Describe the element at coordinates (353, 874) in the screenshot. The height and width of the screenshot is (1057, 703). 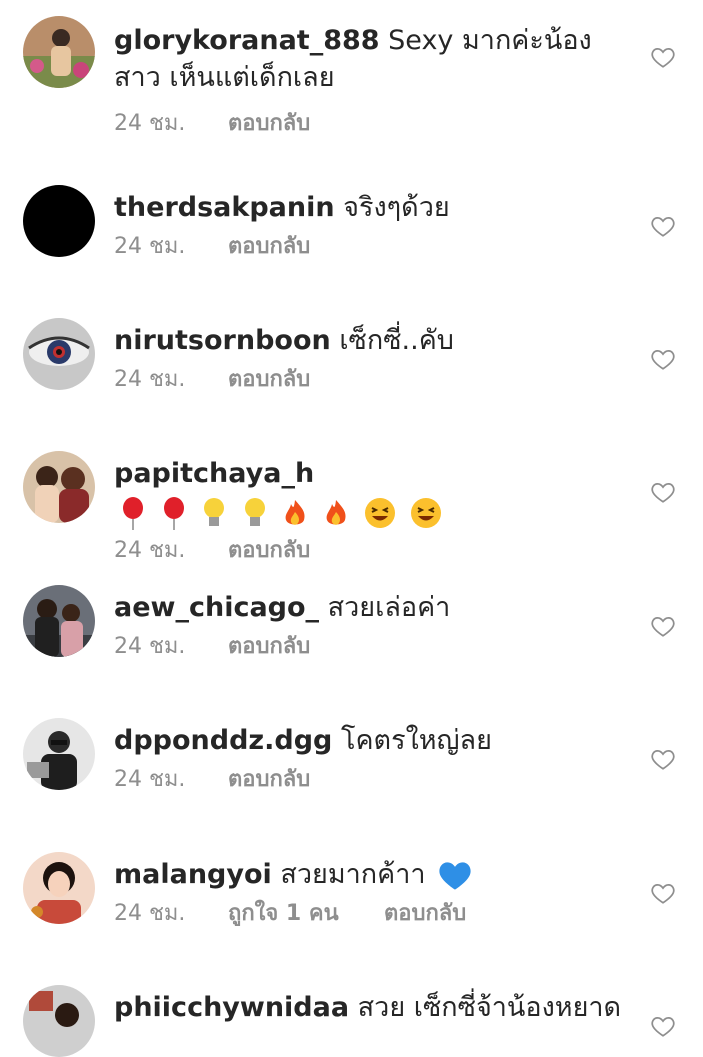
I see `comment-body: สวยมากค้าา` at that location.